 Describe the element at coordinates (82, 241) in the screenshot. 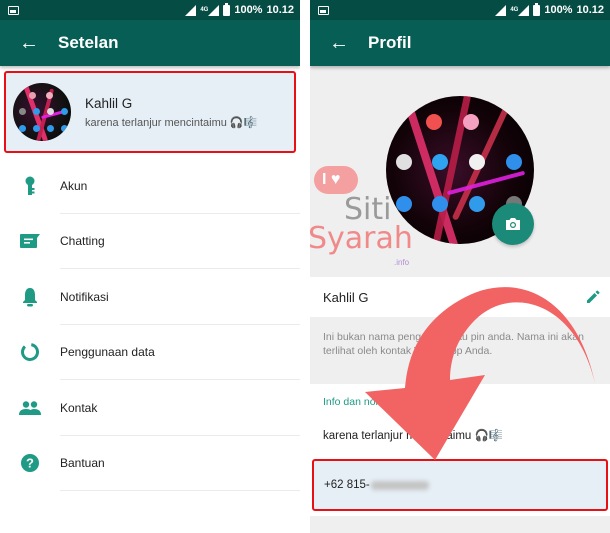

I see `menu-label: Chatting` at that location.